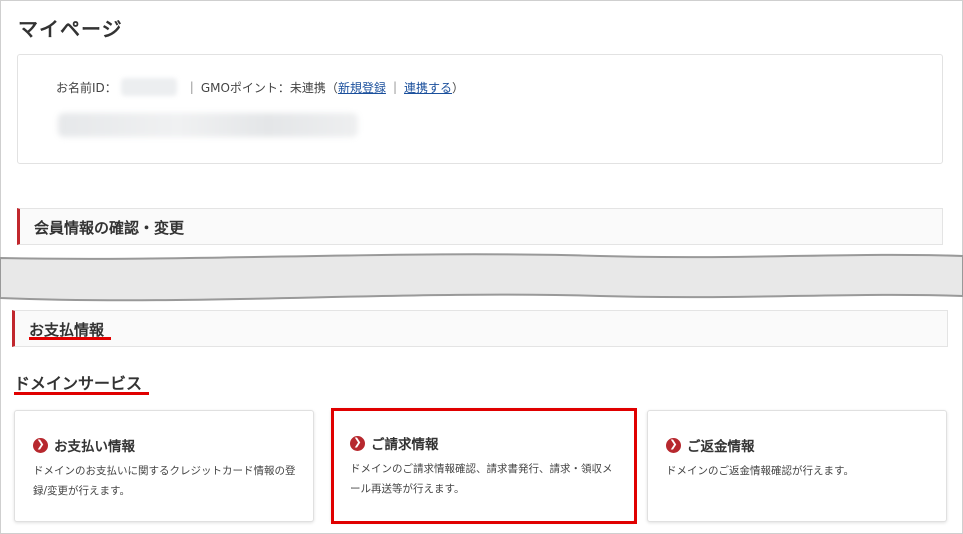 The height and width of the screenshot is (534, 963). I want to click on domain-service-underline, so click(81, 393).